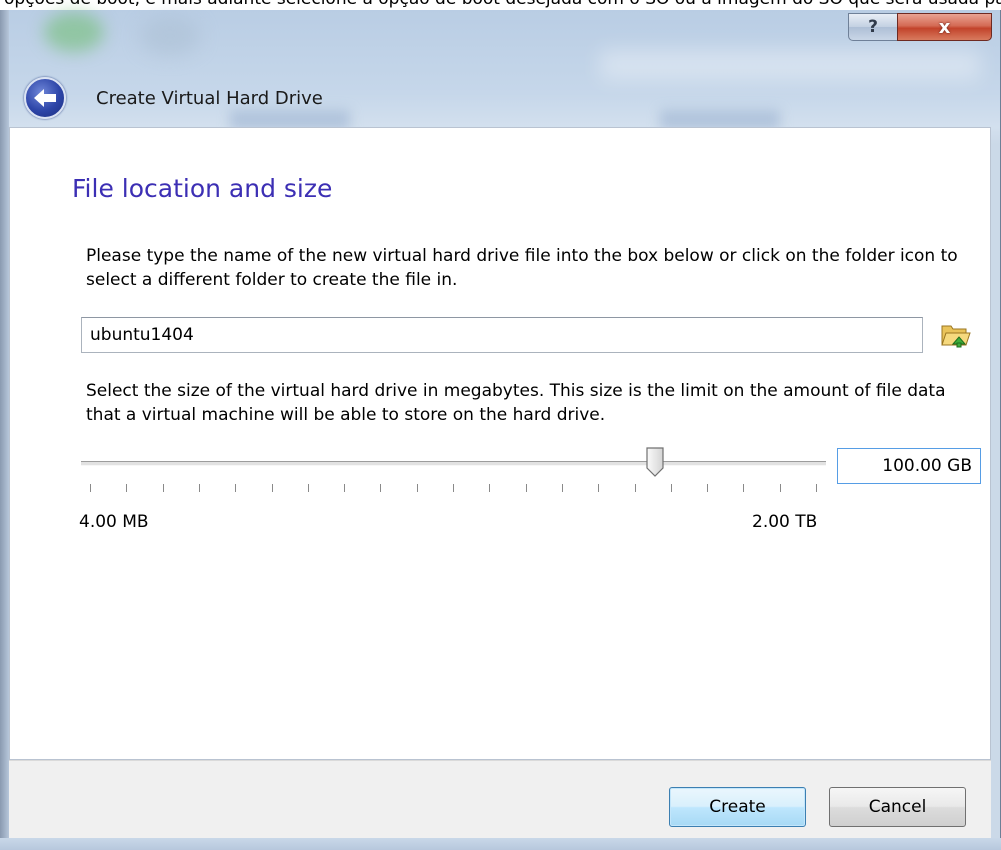 Image resolution: width=1001 pixels, height=850 pixels. Describe the element at coordinates (453, 463) in the screenshot. I see `size-slider-track` at that location.